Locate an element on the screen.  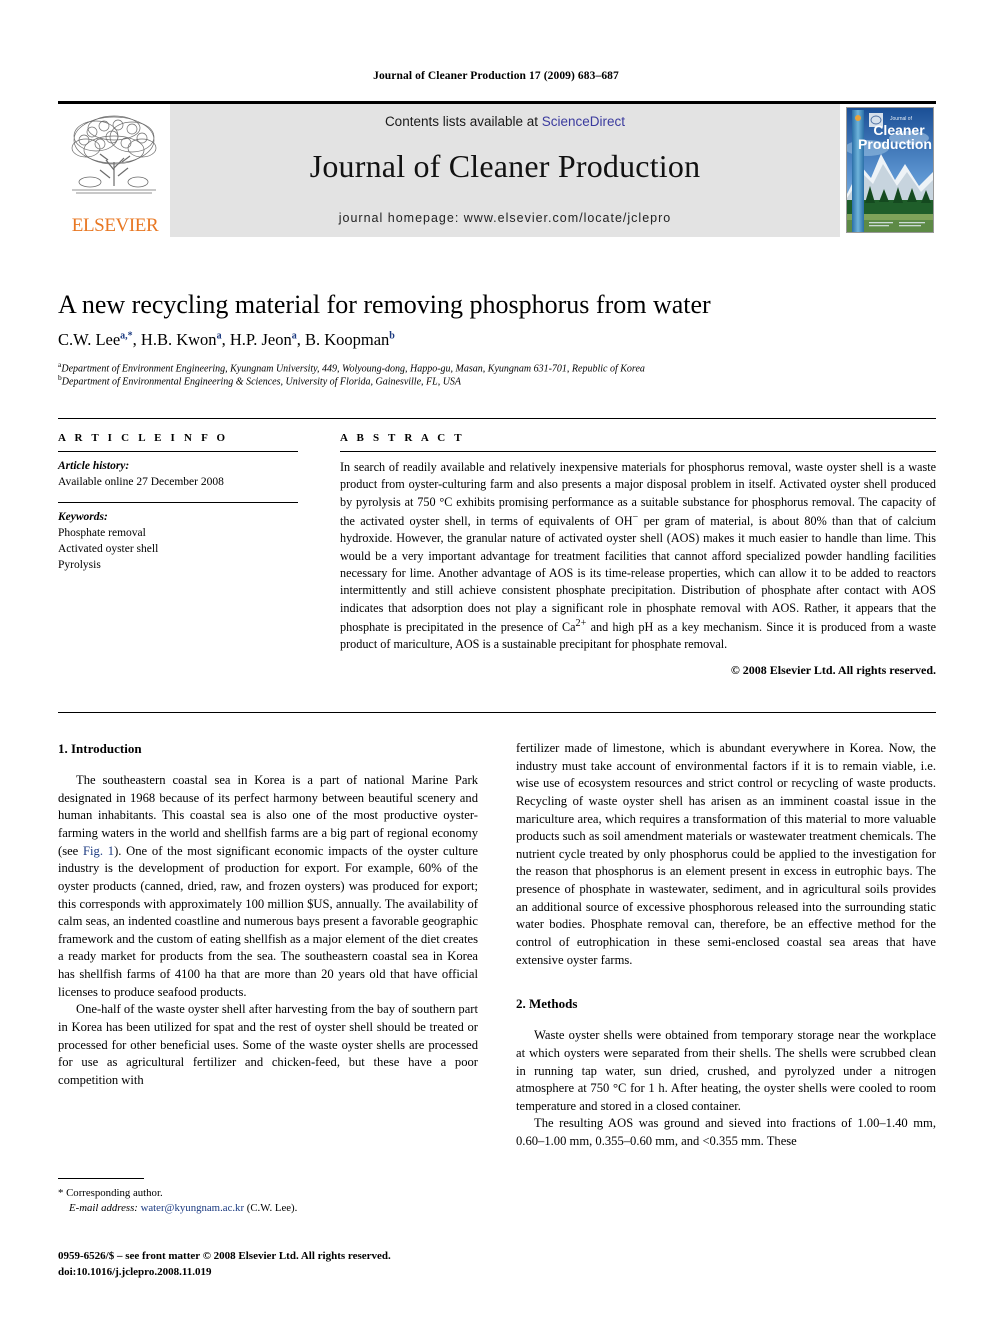
cover-artwork-icon: Journal of Cleaner Production is located at coordinates (890, 170).